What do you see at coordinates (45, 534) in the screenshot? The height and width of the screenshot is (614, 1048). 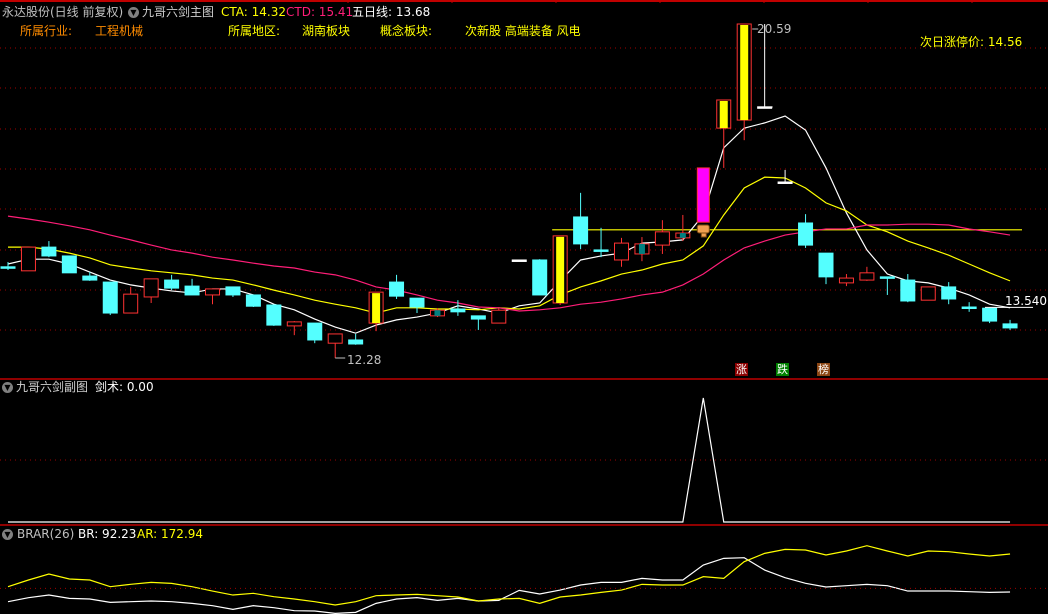 I see `brar-title: BRAR(26)` at bounding box center [45, 534].